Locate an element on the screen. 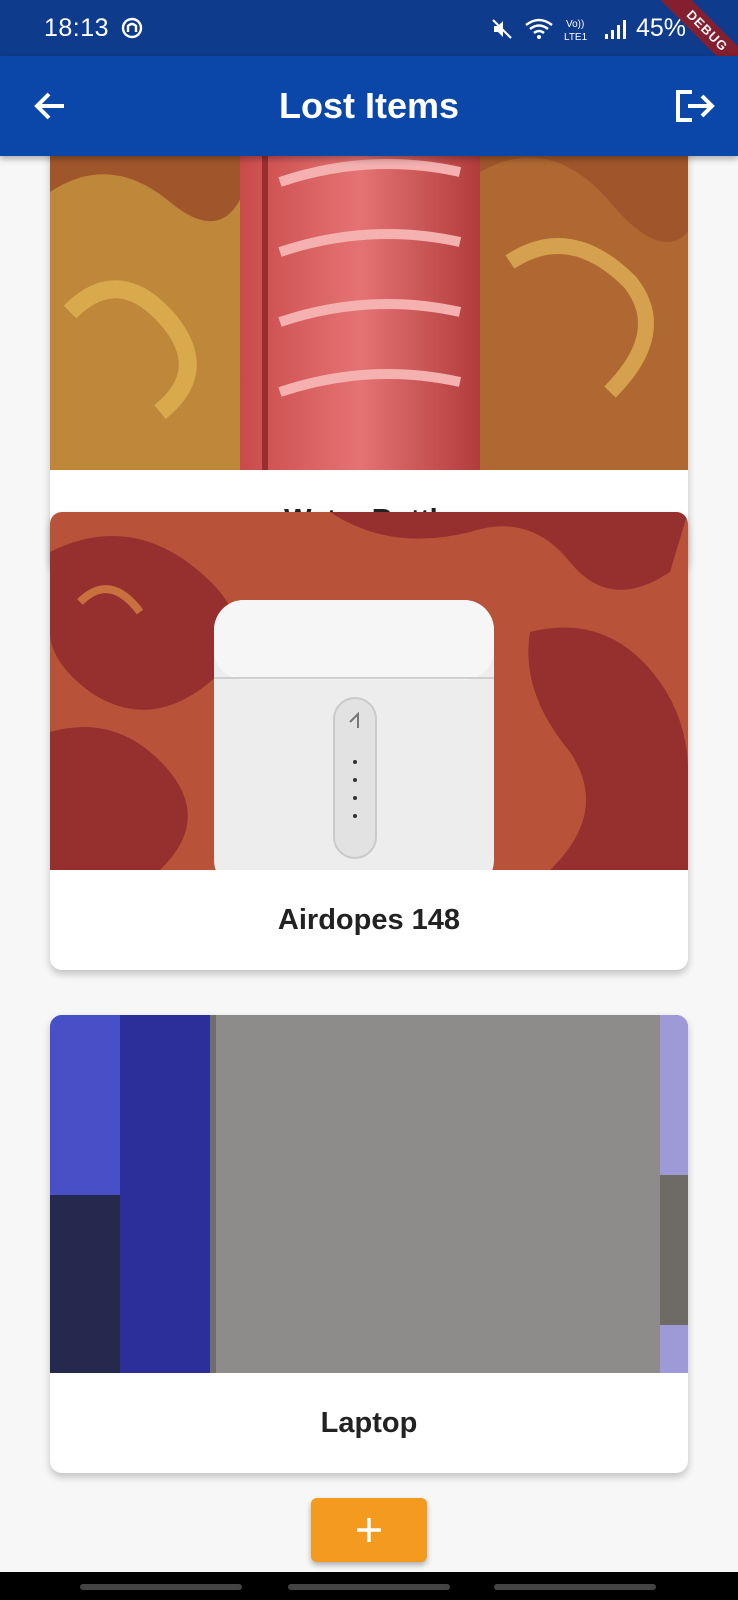 The height and width of the screenshot is (1600, 738). signal-icon is located at coordinates (615, 29).